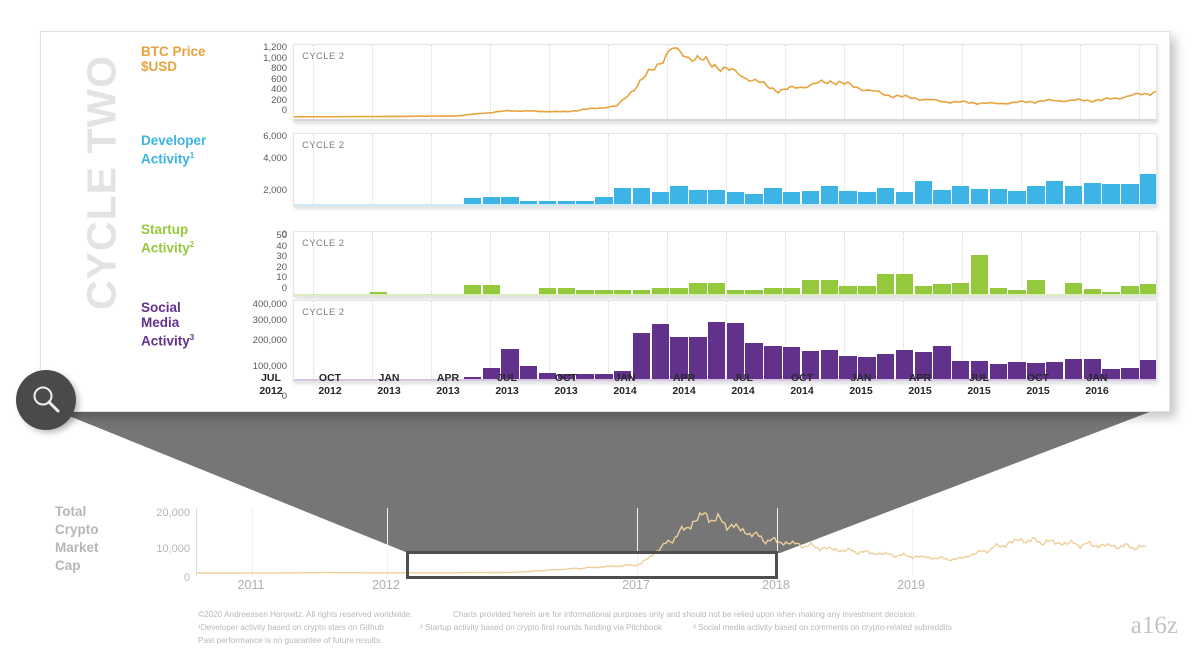 Image resolution: width=1200 pixels, height=662 pixels. I want to click on row-label-social-media-activity: Social Media Activity3, so click(168, 324).